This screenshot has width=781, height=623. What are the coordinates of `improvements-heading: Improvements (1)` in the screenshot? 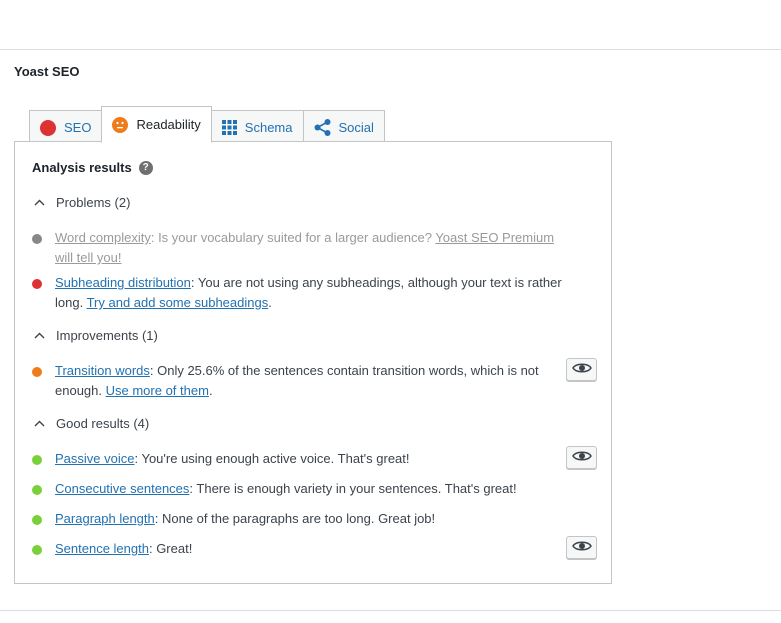 It's located at (107, 335).